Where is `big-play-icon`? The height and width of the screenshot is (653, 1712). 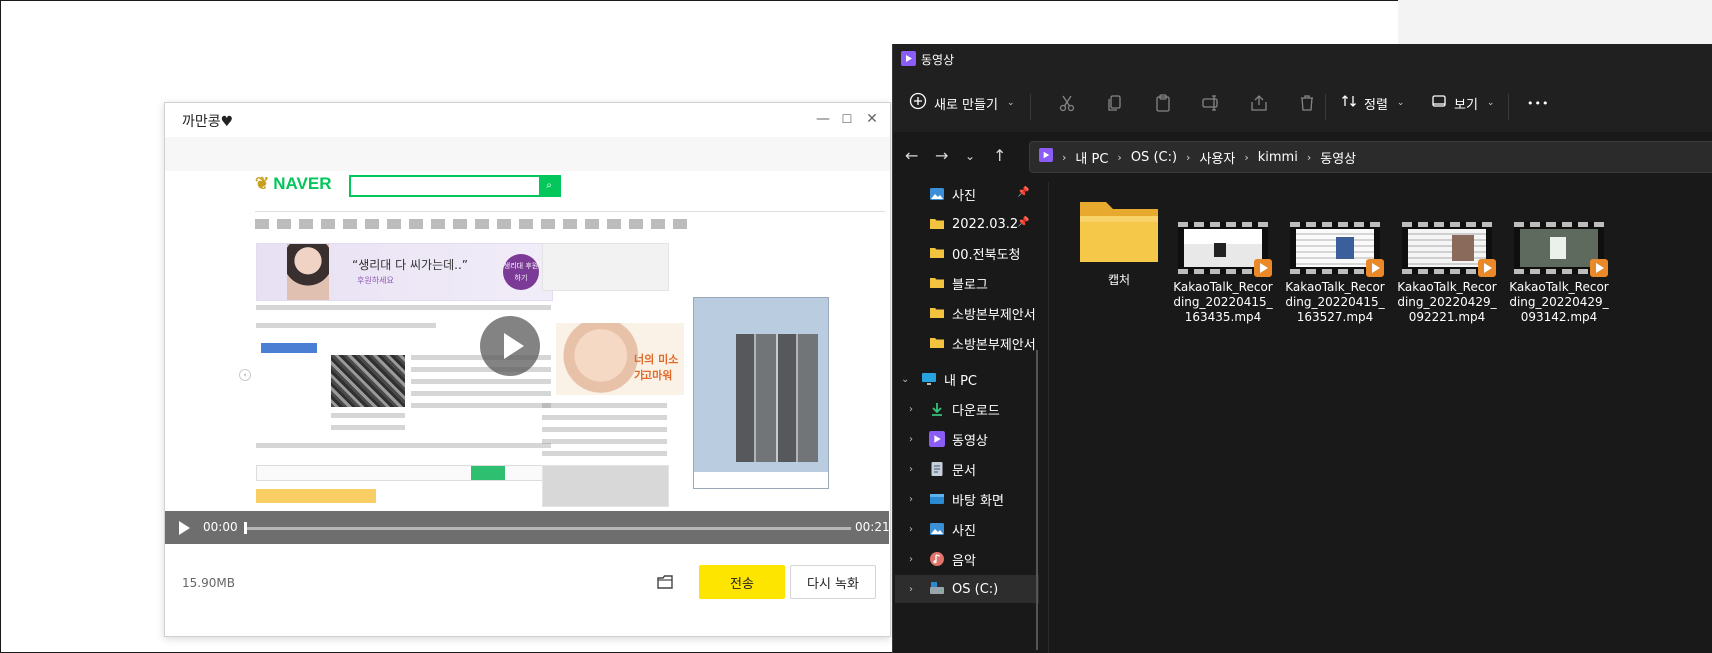
big-play-icon is located at coordinates (510, 346).